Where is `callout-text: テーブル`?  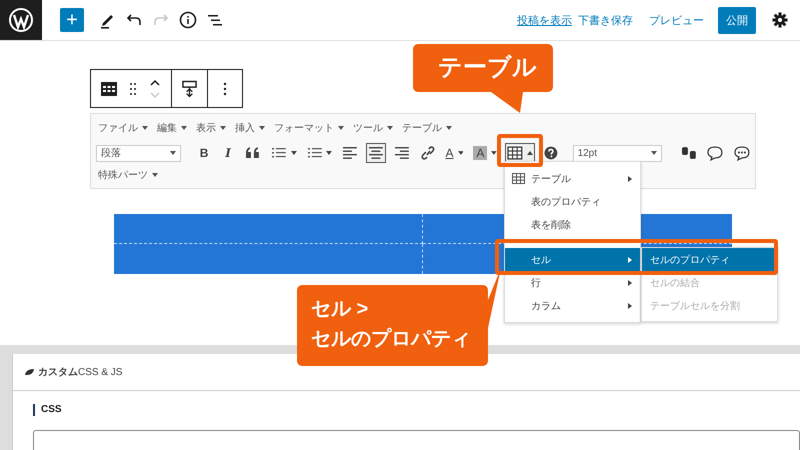 callout-text: テーブル is located at coordinates (487, 68).